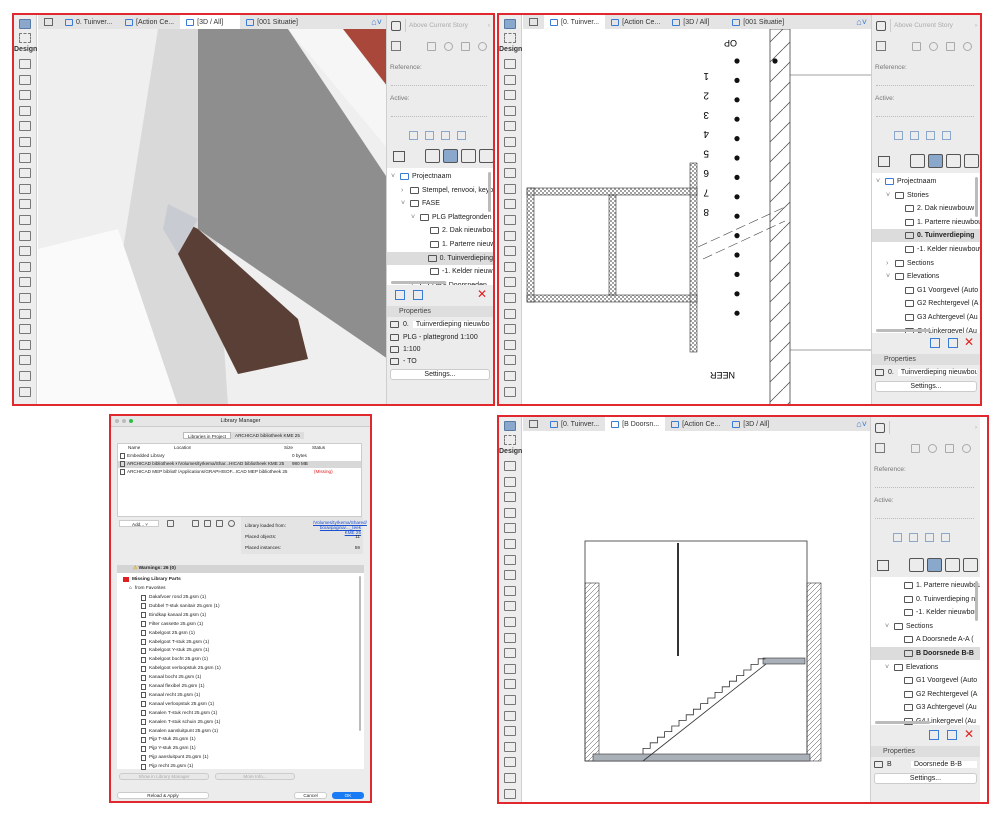 This screenshot has width=999, height=819. What do you see at coordinates (937, 372) in the screenshot?
I see `property-name-field: Tuinverdieping nieuwbouw` at bounding box center [937, 372].